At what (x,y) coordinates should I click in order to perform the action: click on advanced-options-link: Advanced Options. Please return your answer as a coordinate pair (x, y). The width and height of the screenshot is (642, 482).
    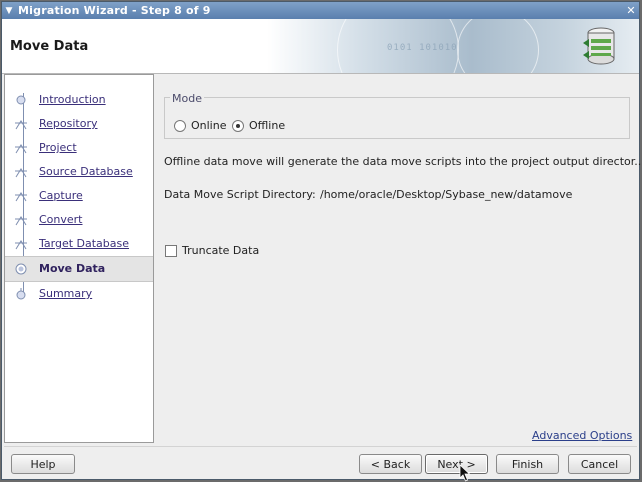
    Looking at the image, I should click on (582, 435).